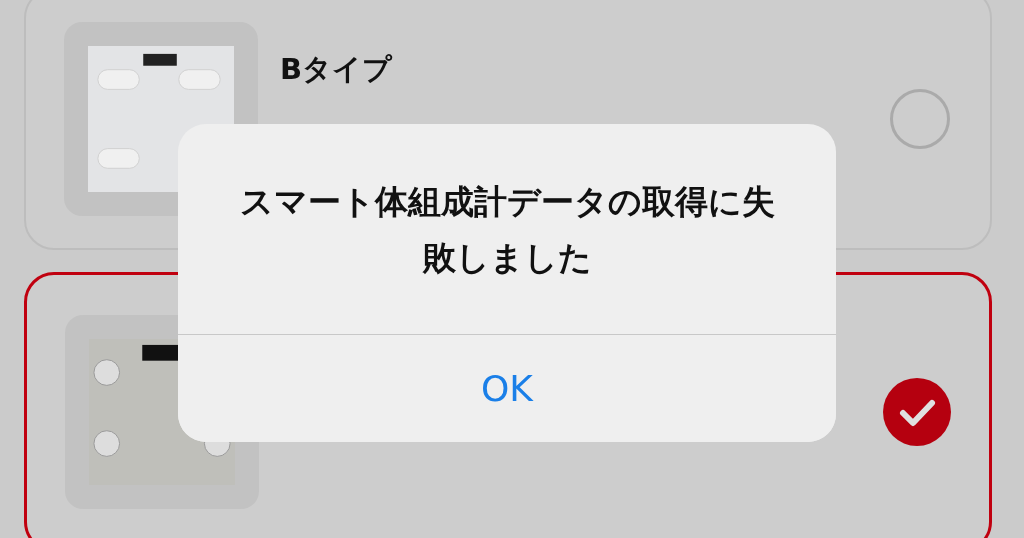  I want to click on radio-circle, so click(920, 119).